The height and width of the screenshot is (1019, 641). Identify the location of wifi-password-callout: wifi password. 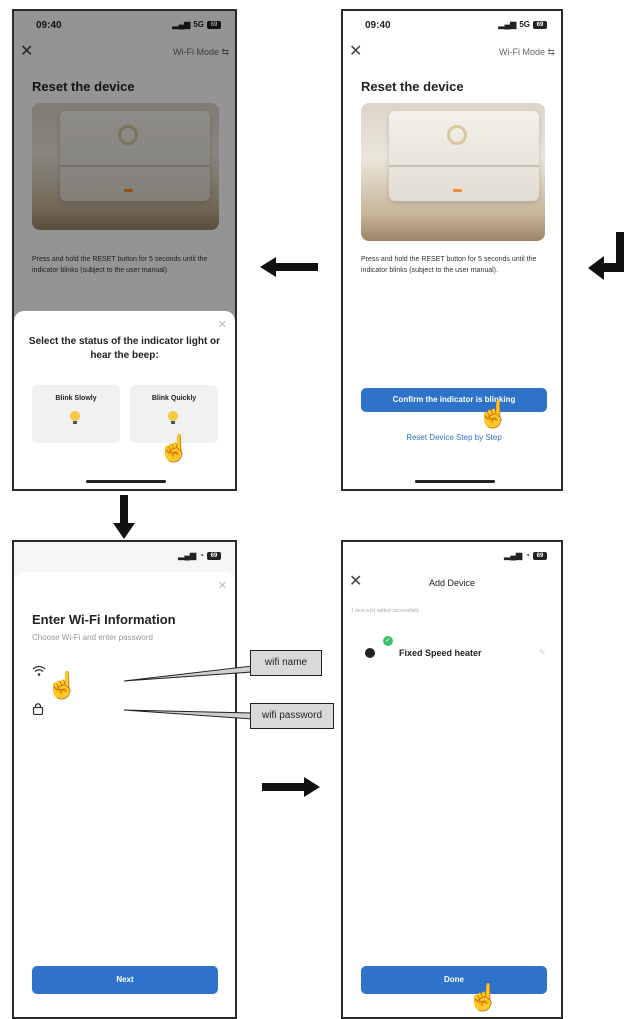
(292, 716).